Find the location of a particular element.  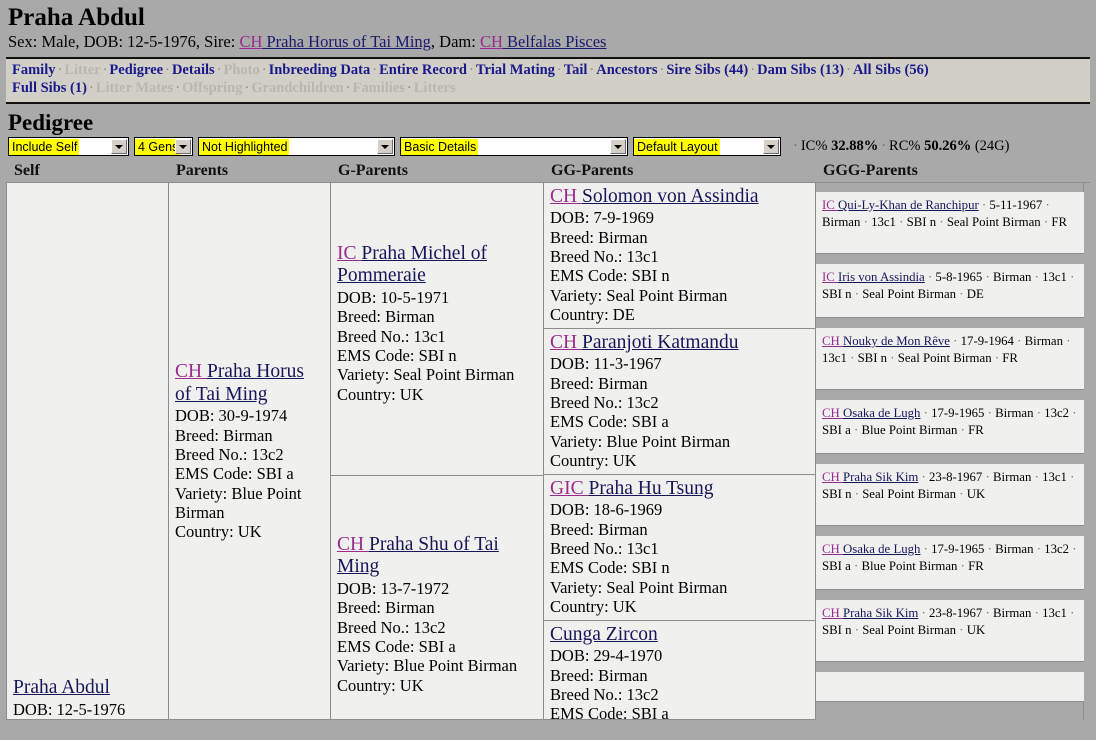

nav-link-sire-sibs-44: Sire Sibs (44) is located at coordinates (707, 70).